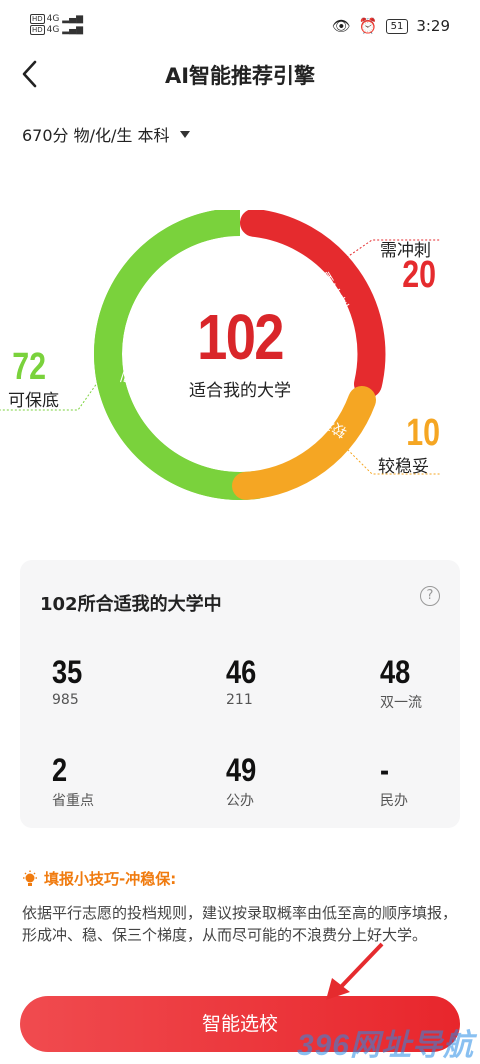 This screenshot has height=1064, width=480. Describe the element at coordinates (29, 367) in the screenshot. I see `safe-count: 72` at that location.